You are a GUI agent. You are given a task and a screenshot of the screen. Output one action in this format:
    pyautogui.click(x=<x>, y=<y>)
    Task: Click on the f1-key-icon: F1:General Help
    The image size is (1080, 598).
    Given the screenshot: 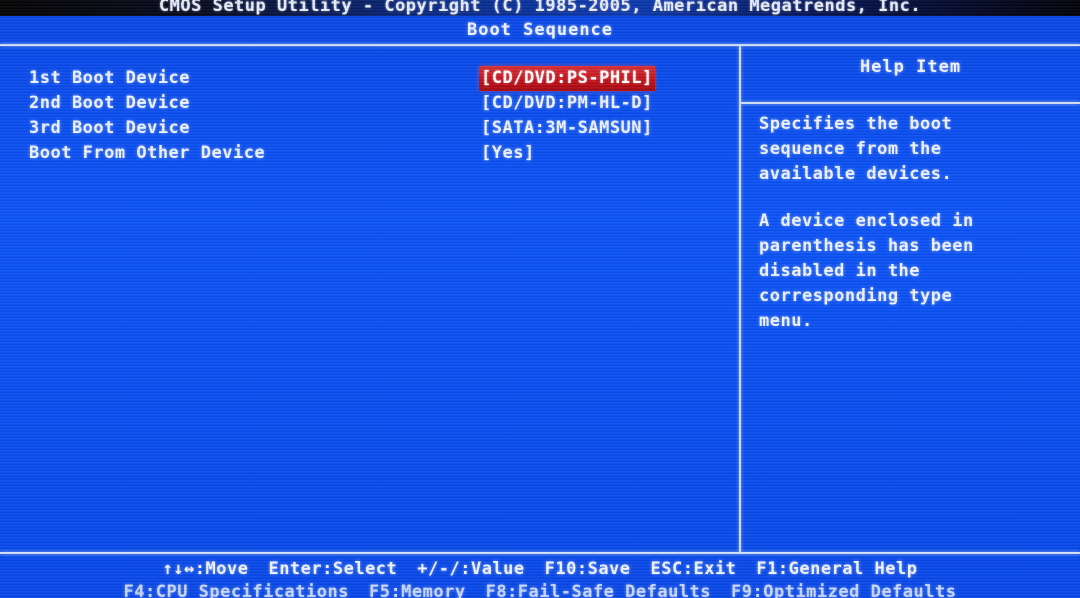 What is the action you would take?
    pyautogui.click(x=836, y=569)
    